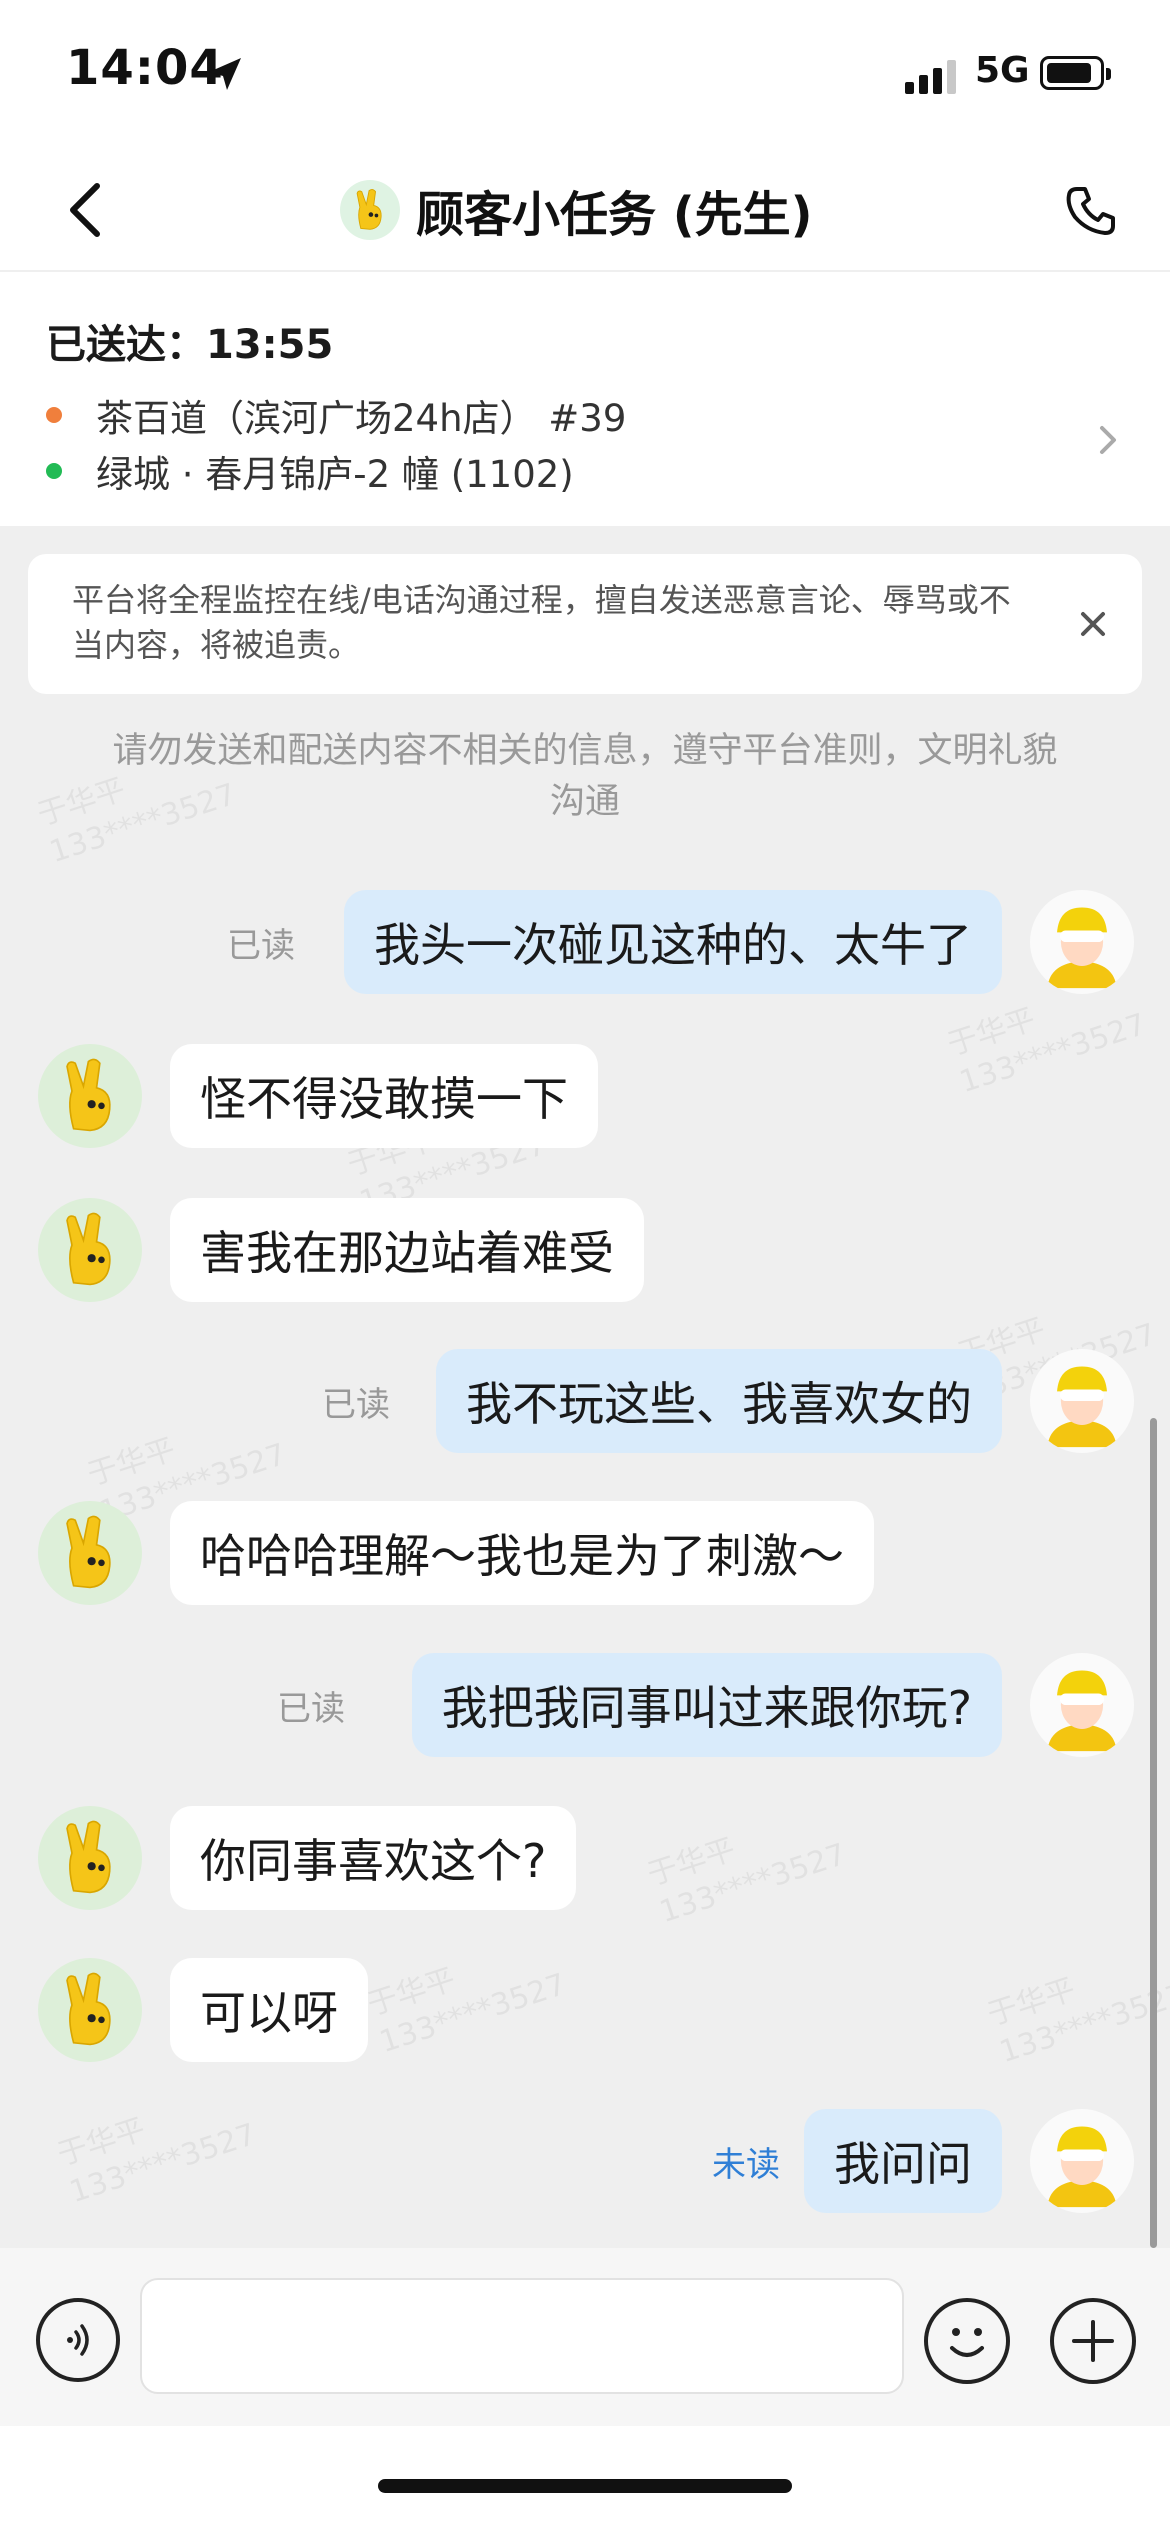 This screenshot has height=2532, width=1170. I want to click on location-arrow-icon, so click(225, 74).